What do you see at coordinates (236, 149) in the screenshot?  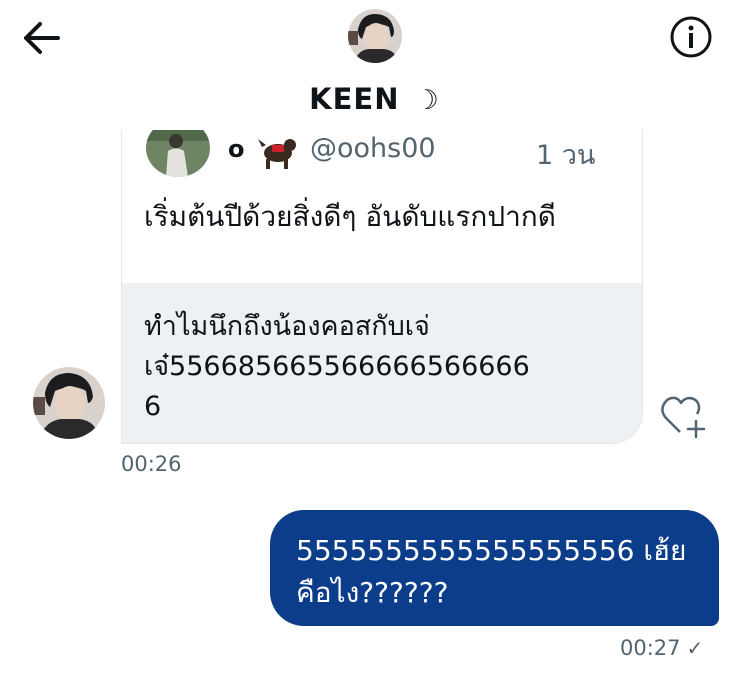 I see `tweet-author-name: o` at bounding box center [236, 149].